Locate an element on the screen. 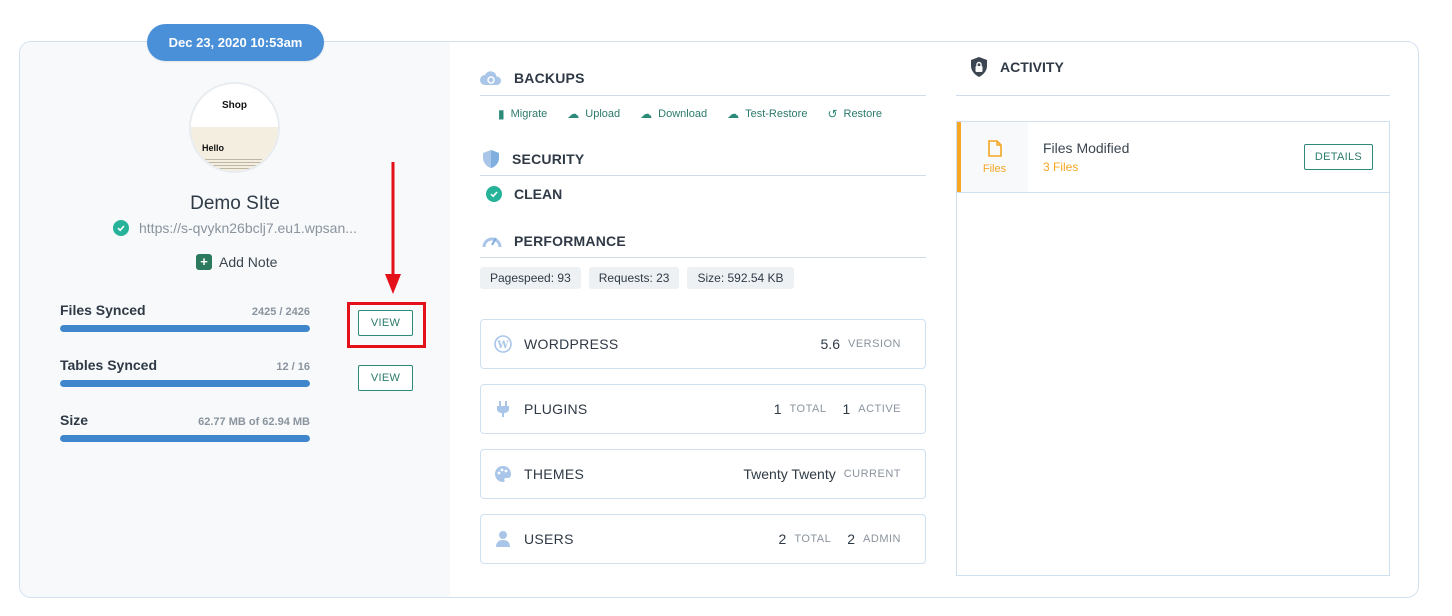 The image size is (1452, 616). wordpress-version-unit: VERSION is located at coordinates (874, 344).